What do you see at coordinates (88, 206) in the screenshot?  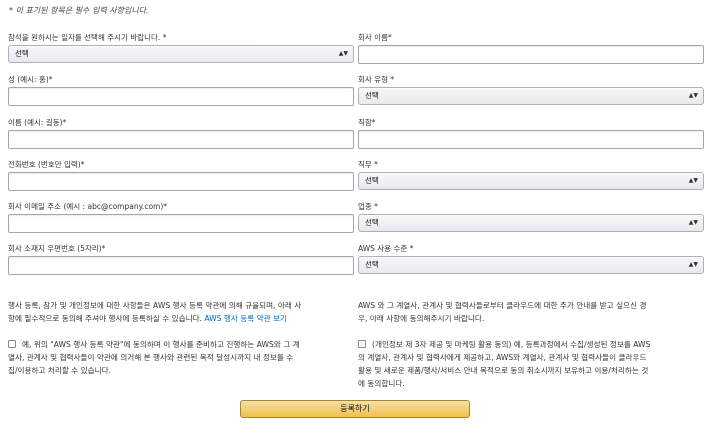 I see `email-label: 회사 이메일 주소 (예시 : abc@company.com)*` at bounding box center [88, 206].